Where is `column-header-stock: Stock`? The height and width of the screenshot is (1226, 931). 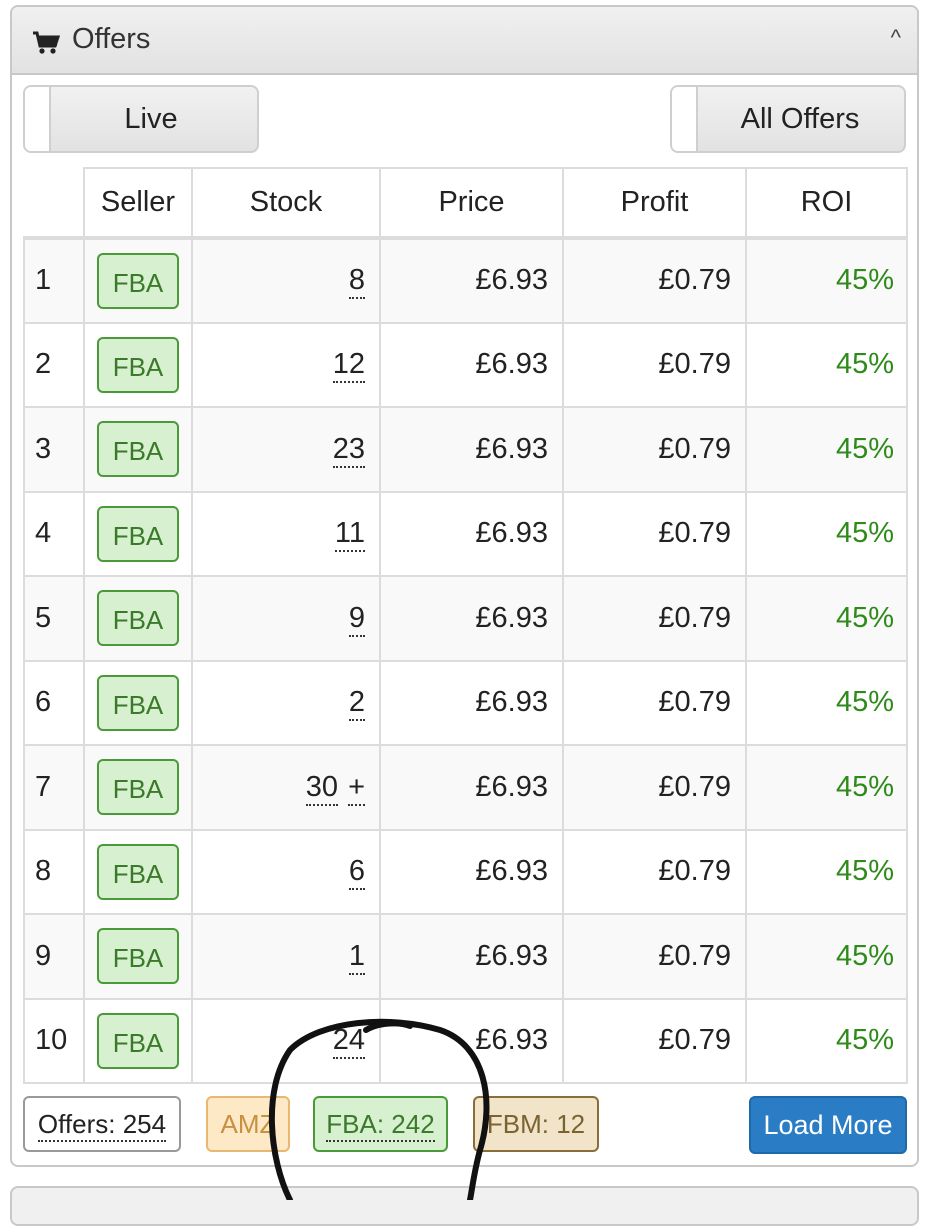 column-header-stock: Stock is located at coordinates (286, 203).